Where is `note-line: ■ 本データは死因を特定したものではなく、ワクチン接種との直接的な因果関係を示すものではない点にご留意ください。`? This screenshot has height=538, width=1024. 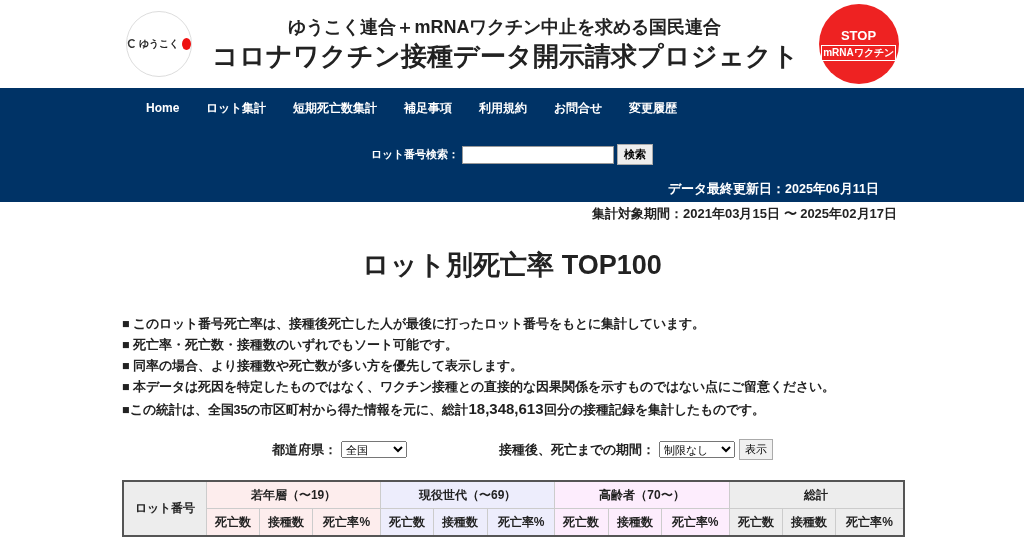
note-line: ■ 本データは死因を特定したものではなく、ワクチン接種との直接的な因果関係を示すものではない点にご留意ください。 is located at coordinates (479, 387).